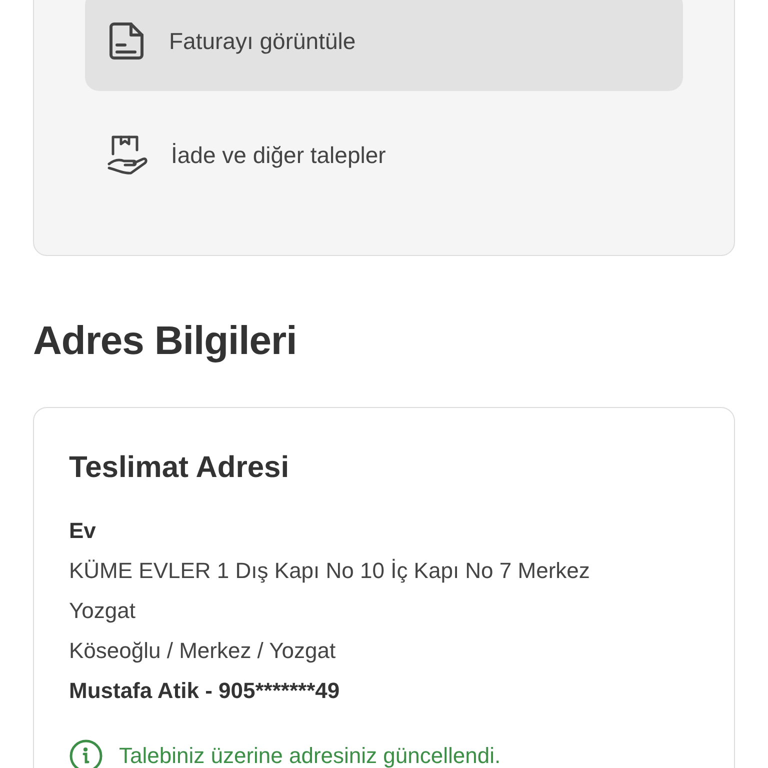  Describe the element at coordinates (384, 45) in the screenshot. I see `menu-item: Faturayı görüntüle` at that location.